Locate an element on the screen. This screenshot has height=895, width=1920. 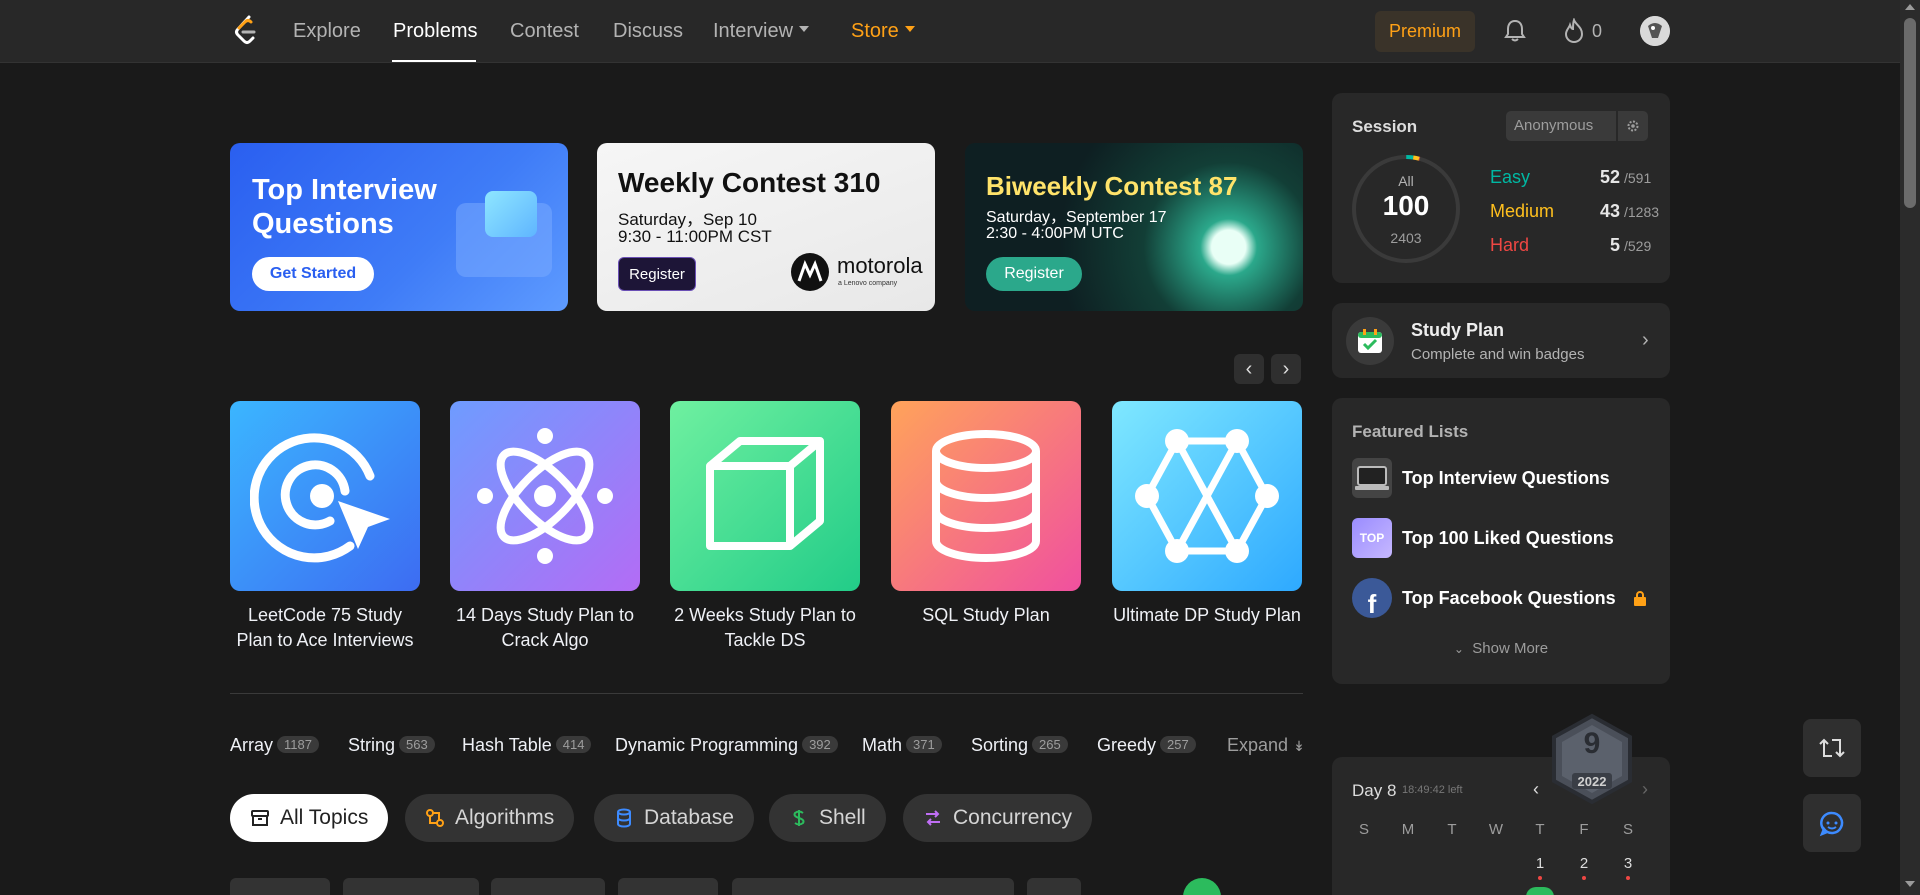
calendar-day: 1 is located at coordinates (1540, 863).